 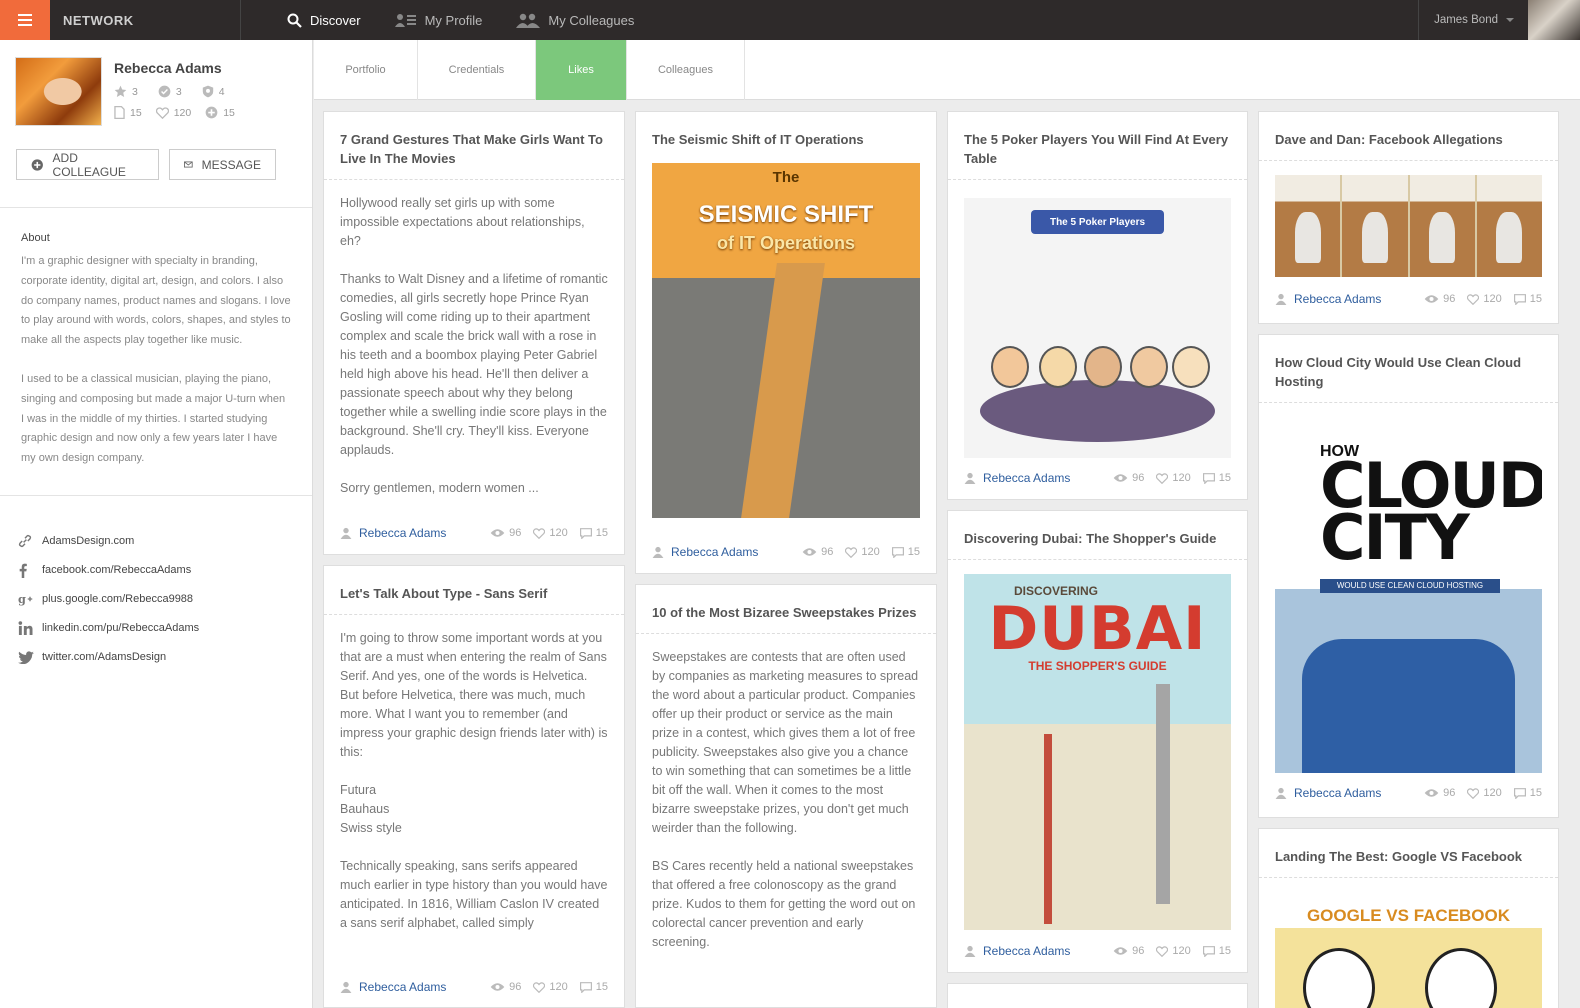 I want to click on link-facebook: facebook.com/RebeccaAdams, so click(x=165, y=570).